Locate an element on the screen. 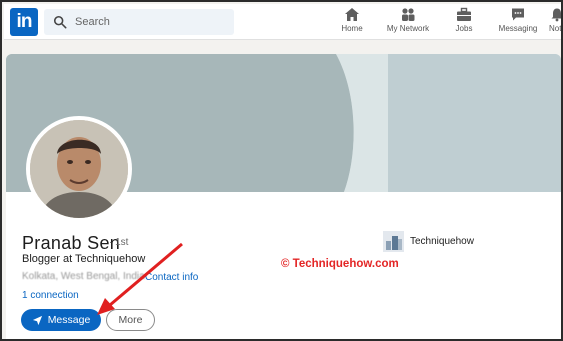 Image resolution: width=563 pixels, height=341 pixels. nav-item-home: Home is located at coordinates (352, 23).